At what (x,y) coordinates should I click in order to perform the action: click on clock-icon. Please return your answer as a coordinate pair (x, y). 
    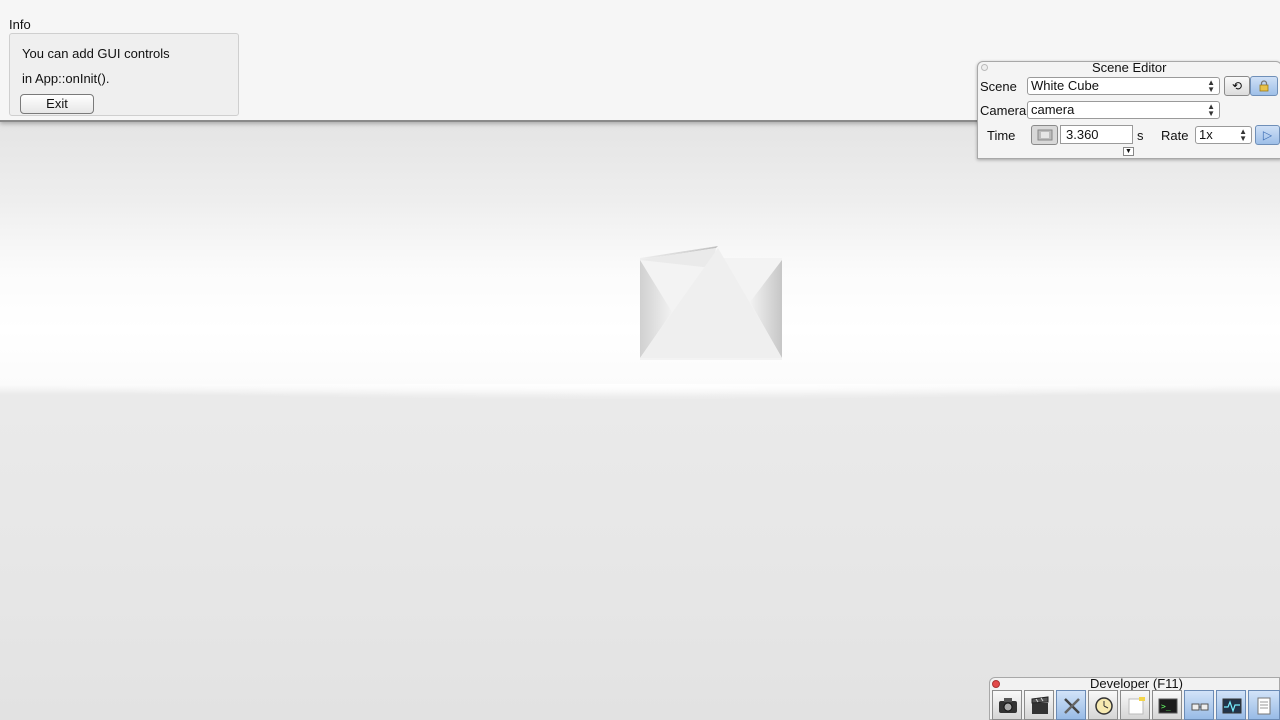
    Looking at the image, I should click on (1104, 706).